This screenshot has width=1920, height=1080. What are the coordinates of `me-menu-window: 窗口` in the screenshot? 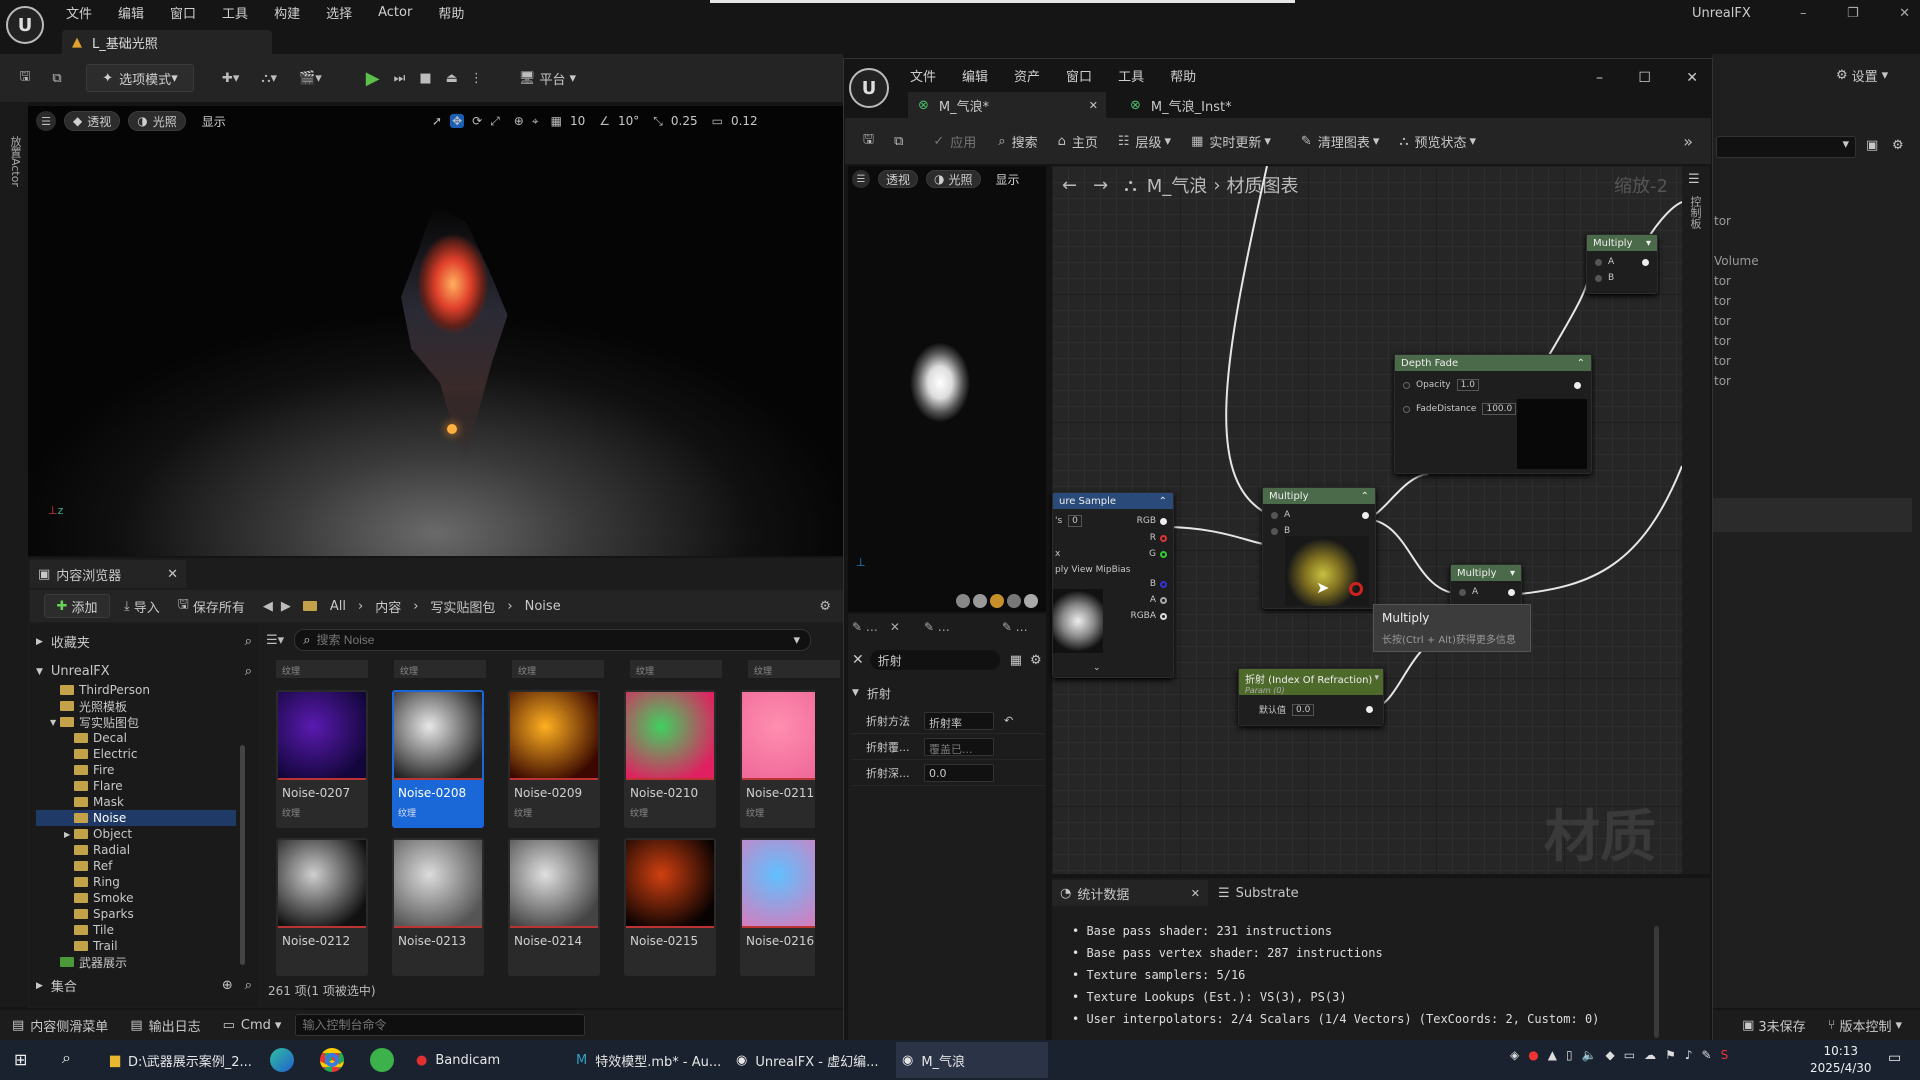 It's located at (1079, 75).